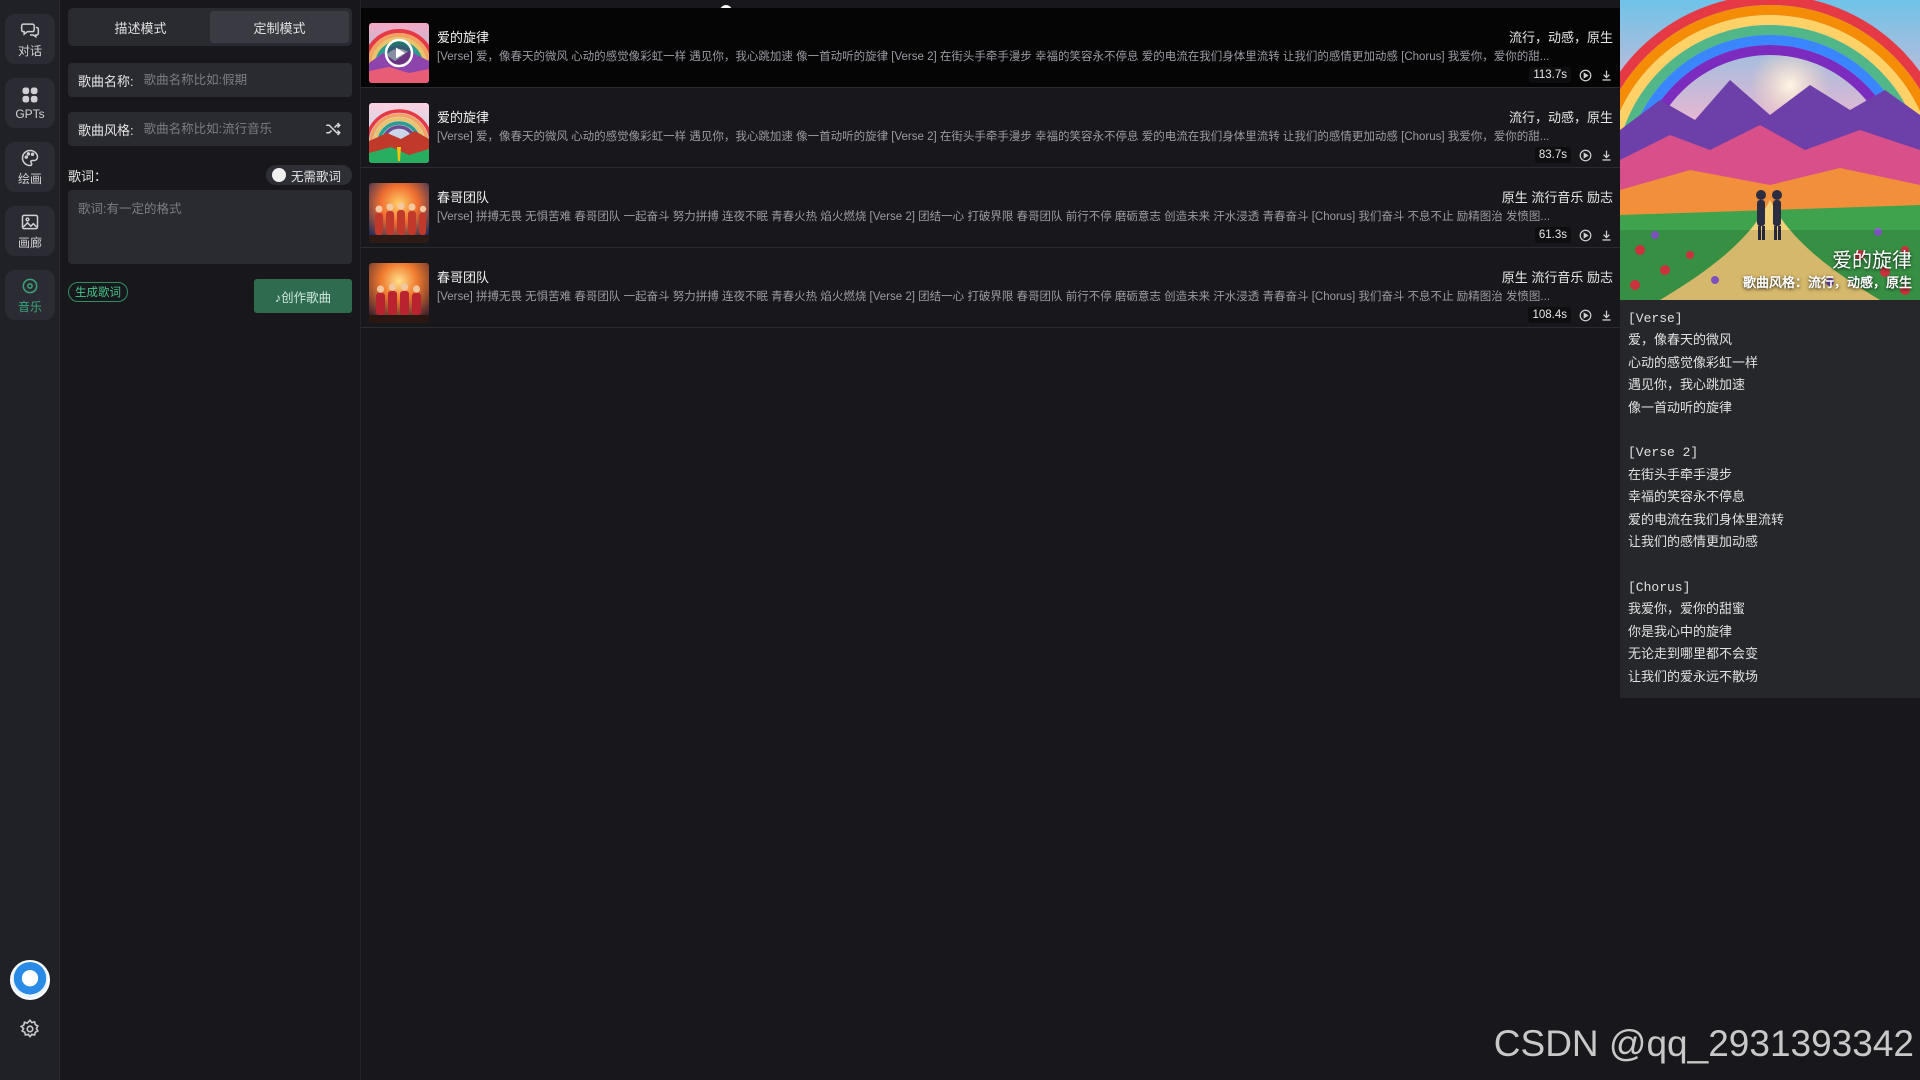 Image resolution: width=1920 pixels, height=1080 pixels. I want to click on palette-icon, so click(30, 157).